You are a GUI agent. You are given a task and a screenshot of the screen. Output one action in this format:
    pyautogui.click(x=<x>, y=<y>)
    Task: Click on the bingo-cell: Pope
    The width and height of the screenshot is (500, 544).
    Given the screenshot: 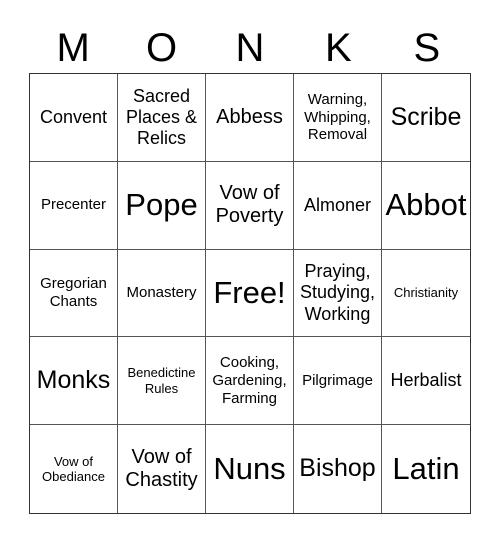 What is the action you would take?
    pyautogui.click(x=162, y=205)
    